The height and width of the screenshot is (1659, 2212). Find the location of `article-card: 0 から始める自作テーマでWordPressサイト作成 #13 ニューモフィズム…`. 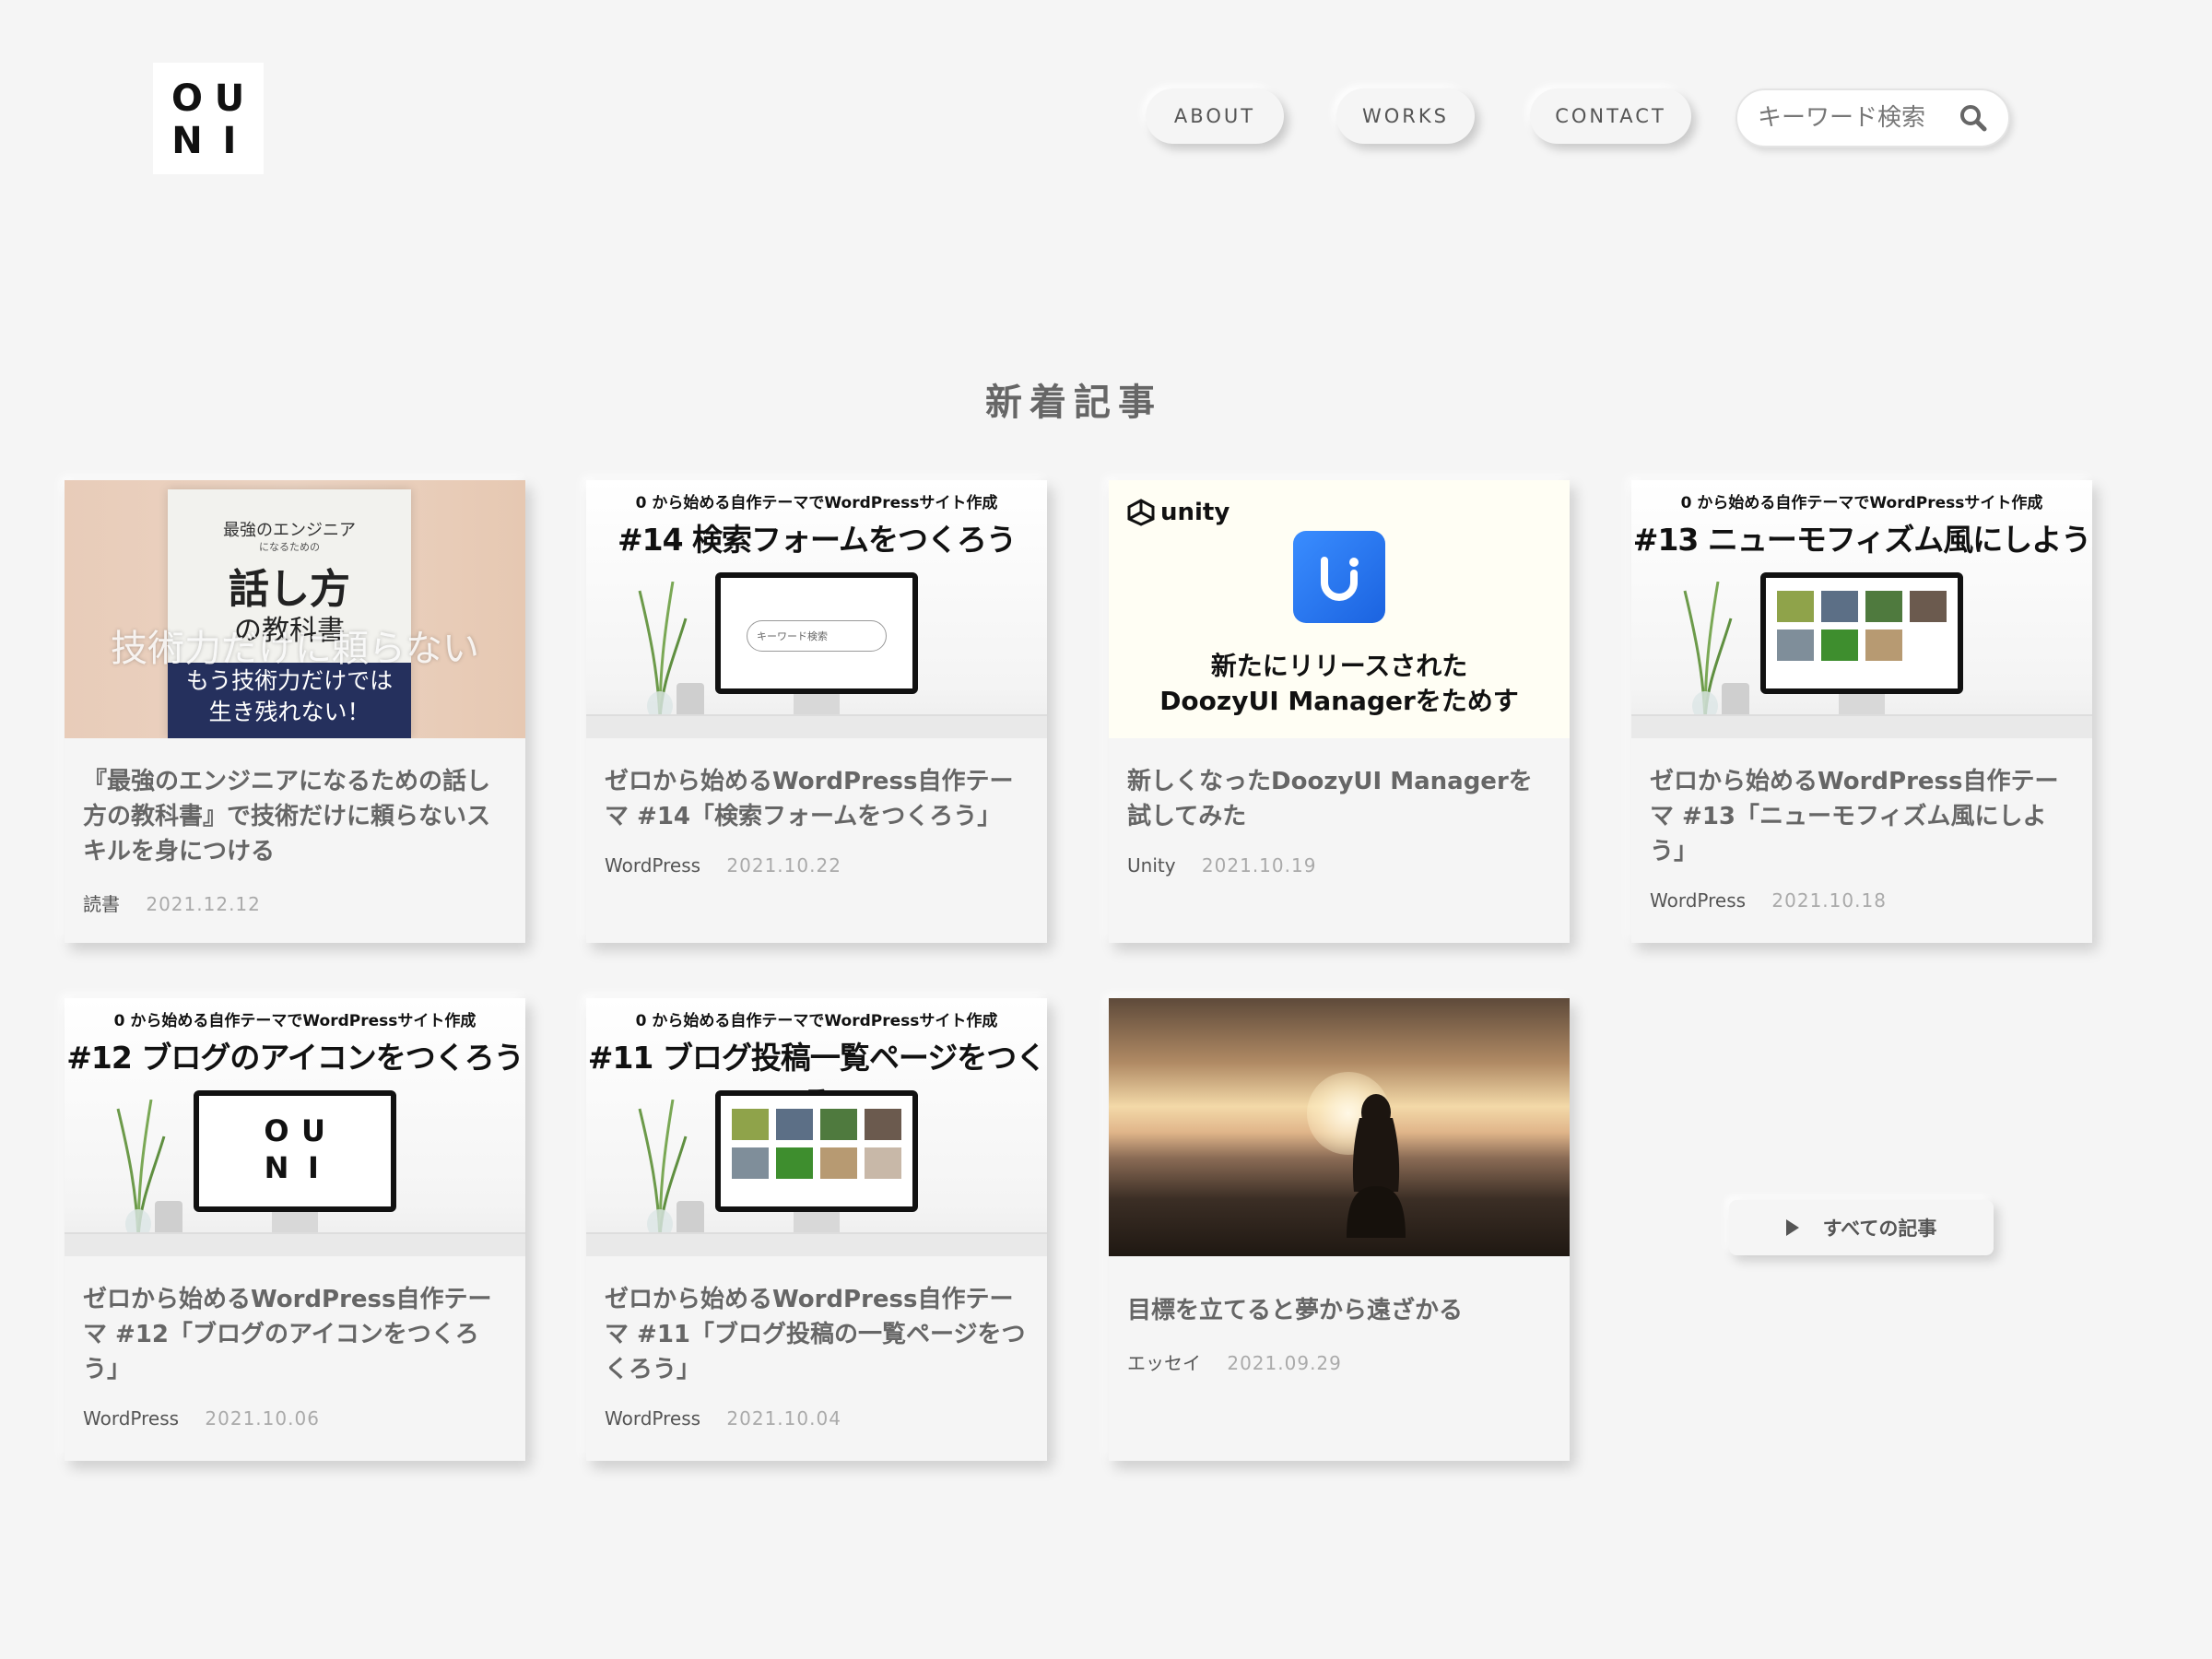

article-card: 0 から始める自作テーマでWordPressサイト作成 #13 ニューモフィズム… is located at coordinates (1861, 711).